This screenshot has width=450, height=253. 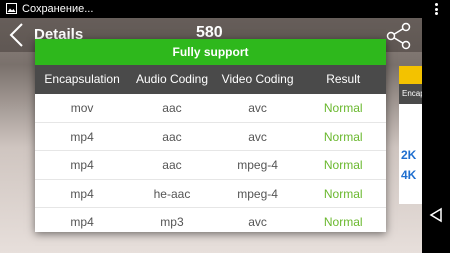 What do you see at coordinates (172, 222) in the screenshot?
I see `cell-audio: mp3` at bounding box center [172, 222].